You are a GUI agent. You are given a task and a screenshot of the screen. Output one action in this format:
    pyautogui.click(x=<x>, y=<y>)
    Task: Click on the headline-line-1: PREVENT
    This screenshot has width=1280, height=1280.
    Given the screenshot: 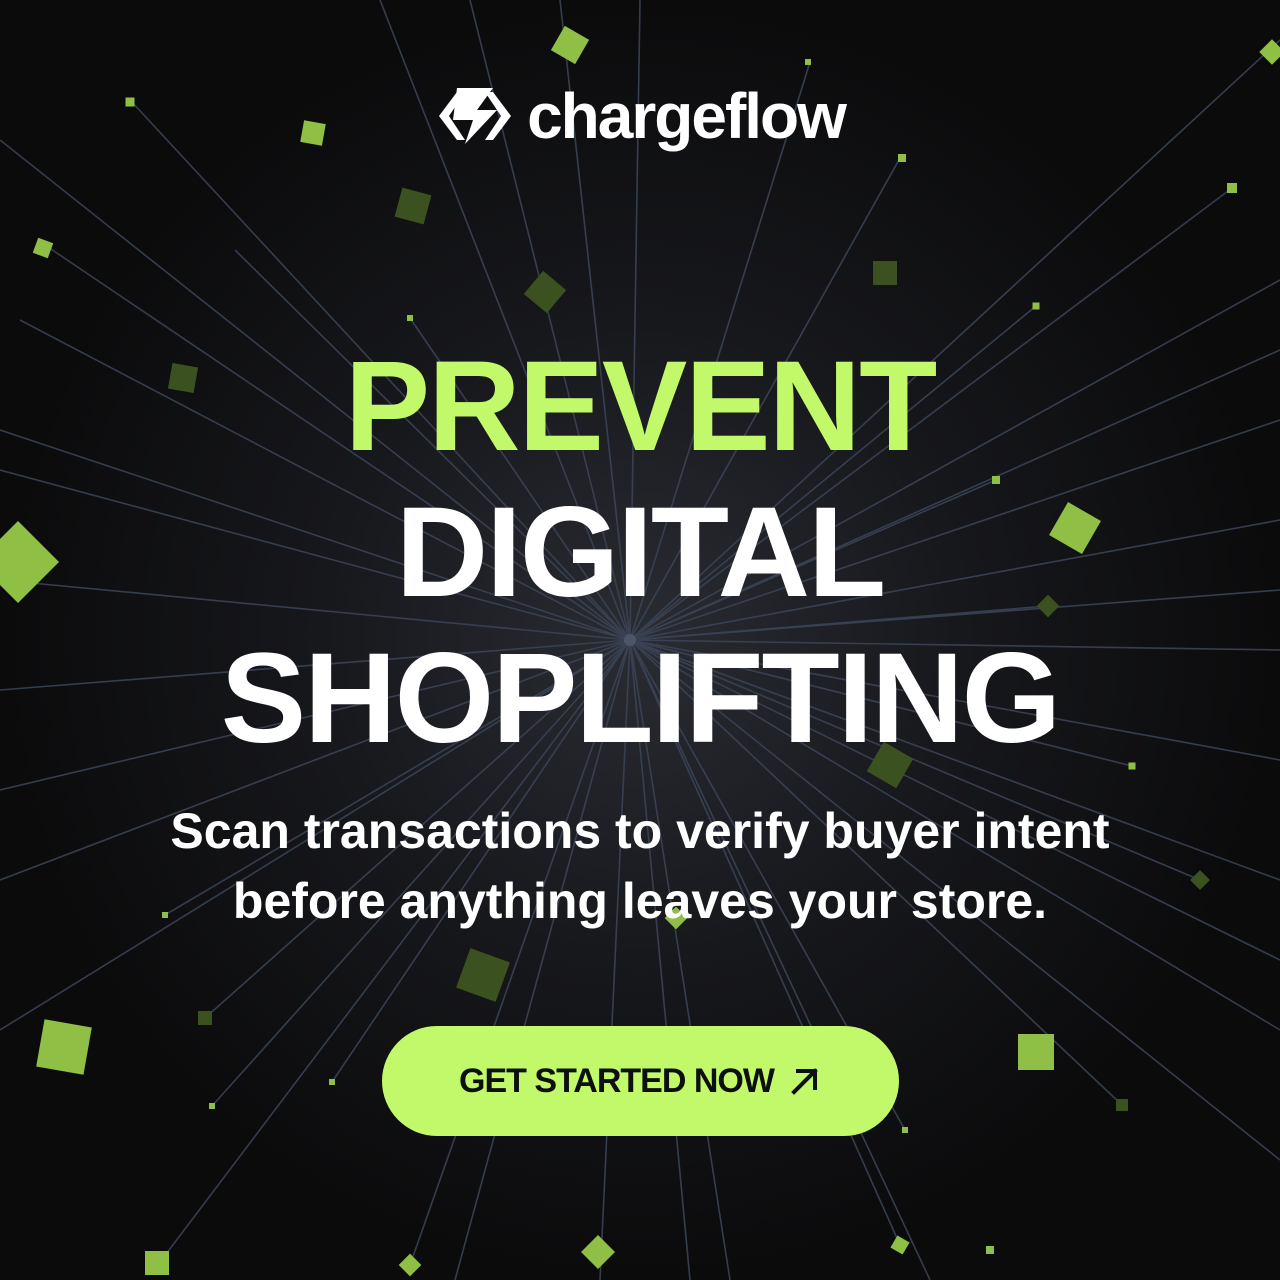 What is the action you would take?
    pyautogui.click(x=641, y=406)
    